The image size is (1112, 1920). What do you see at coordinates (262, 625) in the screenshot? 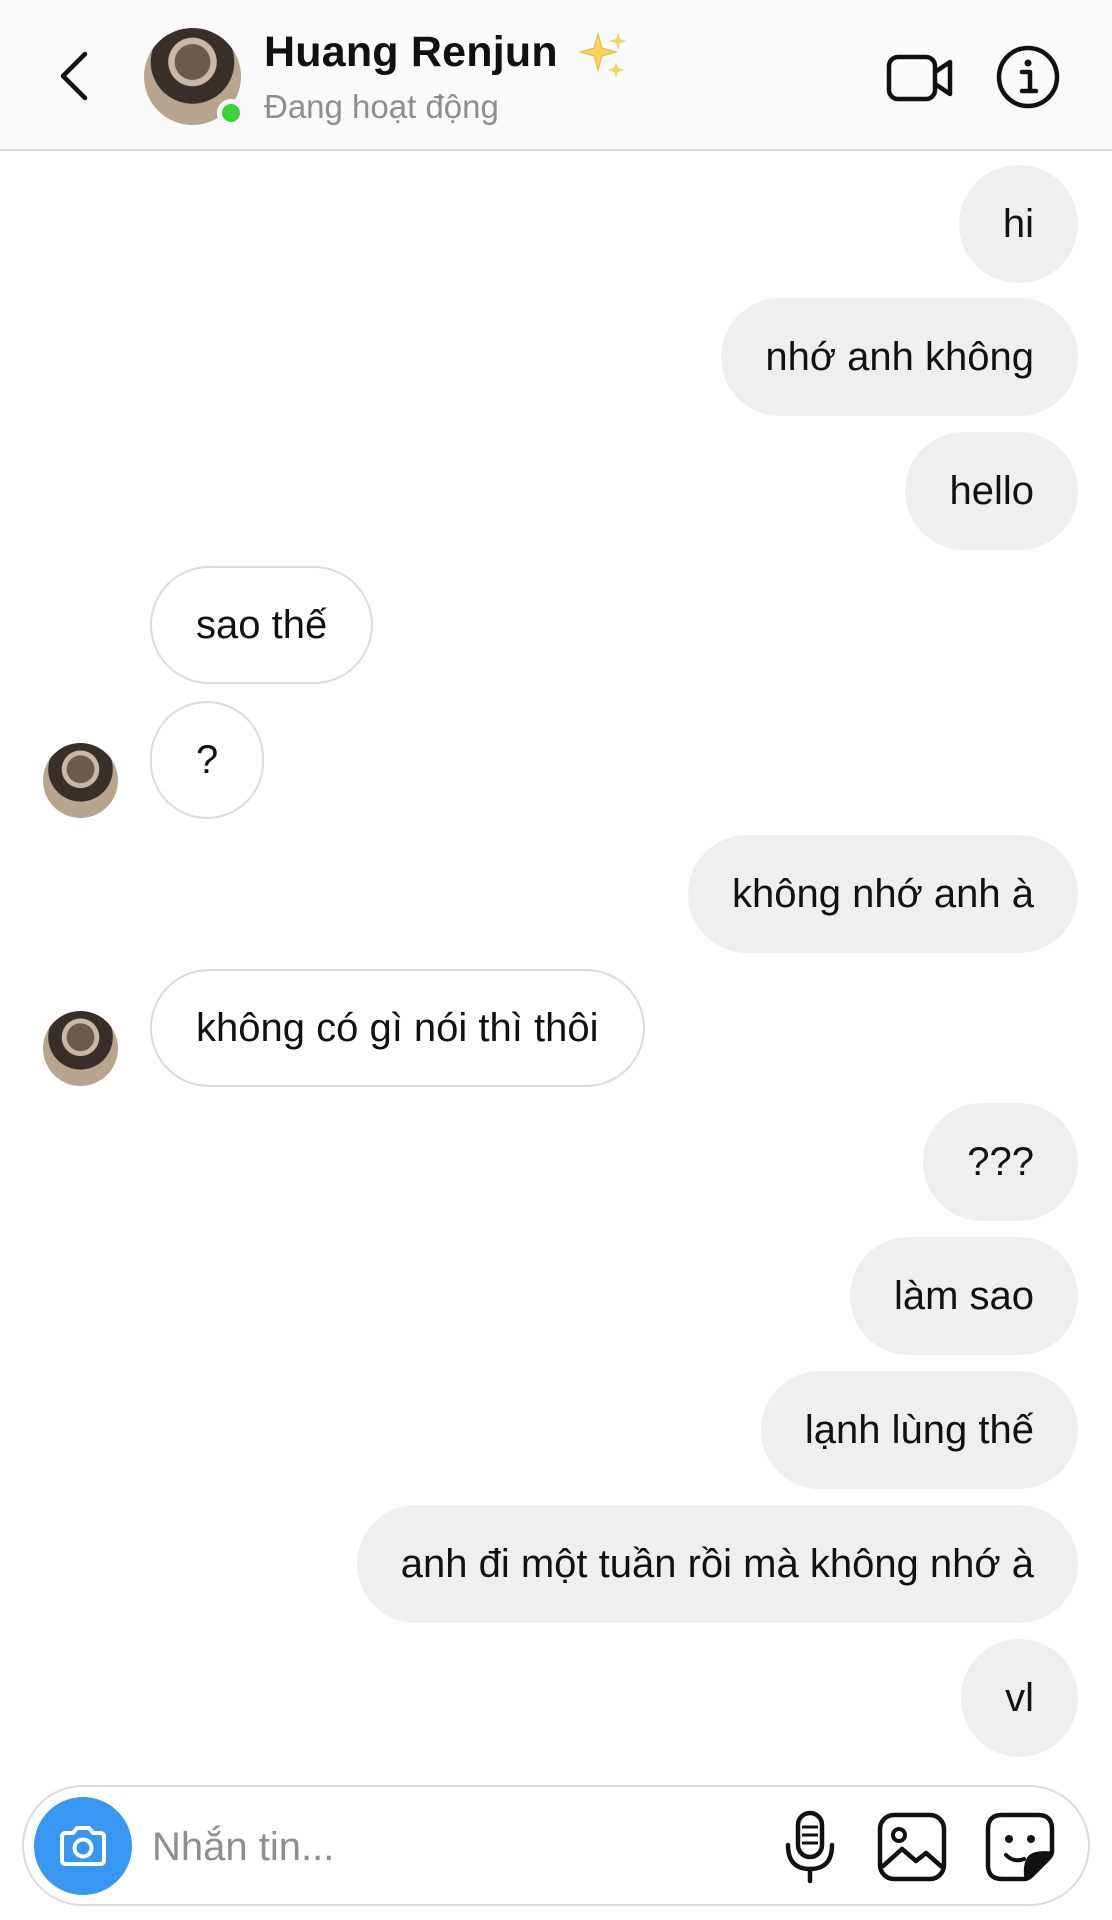
I see `message-received: sao thế` at bounding box center [262, 625].